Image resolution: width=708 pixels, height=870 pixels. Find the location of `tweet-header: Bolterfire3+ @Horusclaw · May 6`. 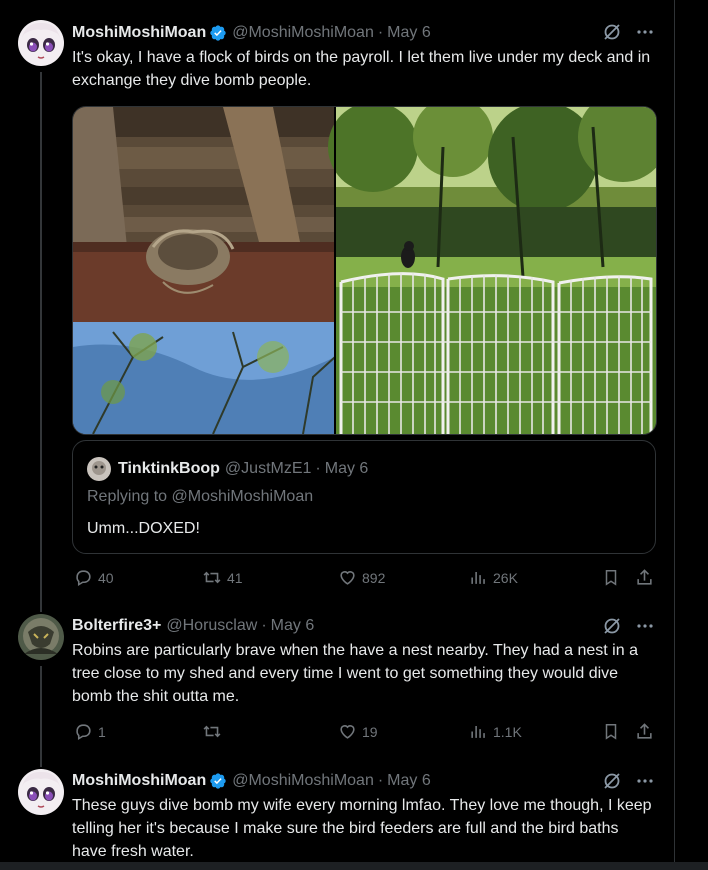

tweet-header: Bolterfire3+ @Horusclaw · May 6 is located at coordinates (193, 626).